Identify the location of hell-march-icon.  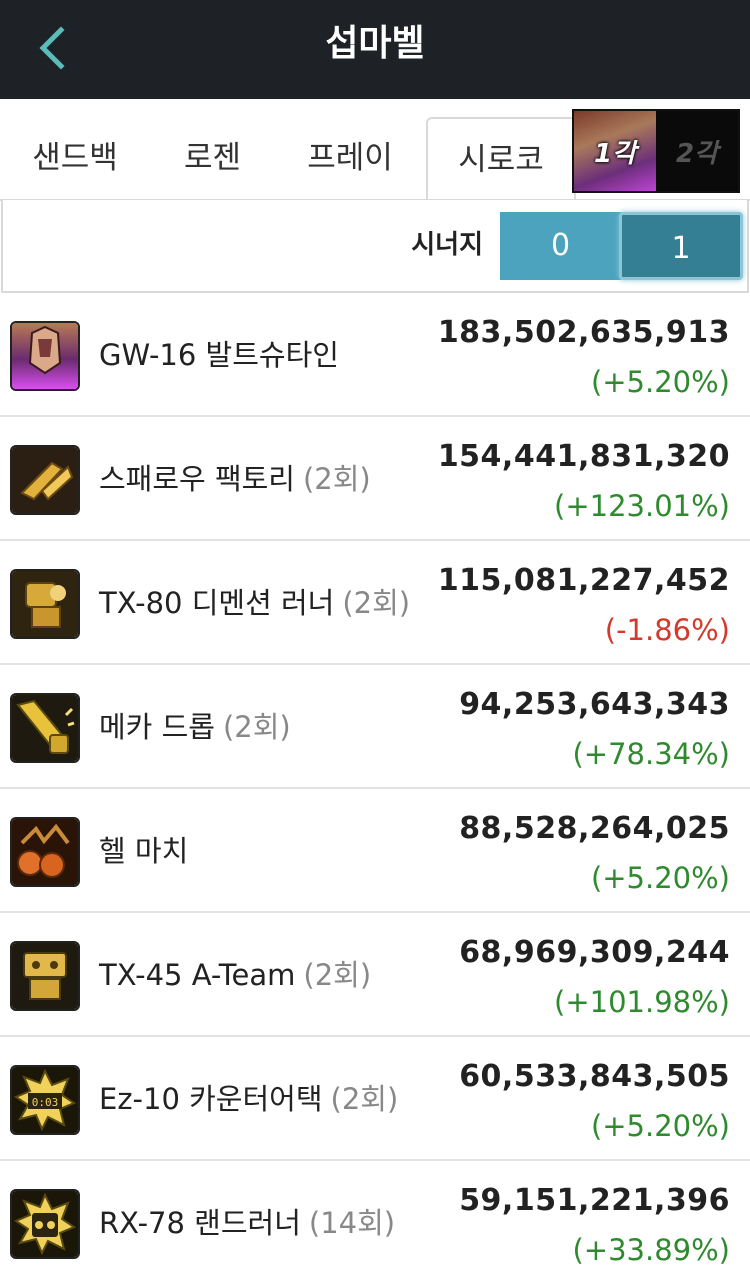
(45, 852).